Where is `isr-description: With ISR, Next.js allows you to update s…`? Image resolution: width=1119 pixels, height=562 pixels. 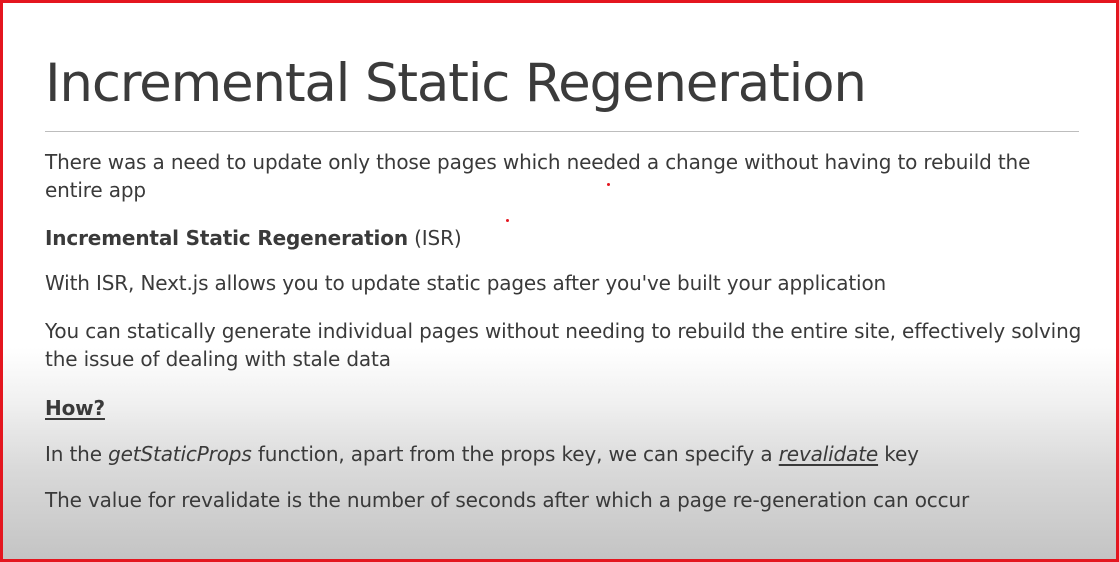 isr-description: With ISR, Next.js allows you to update s… is located at coordinates (466, 283).